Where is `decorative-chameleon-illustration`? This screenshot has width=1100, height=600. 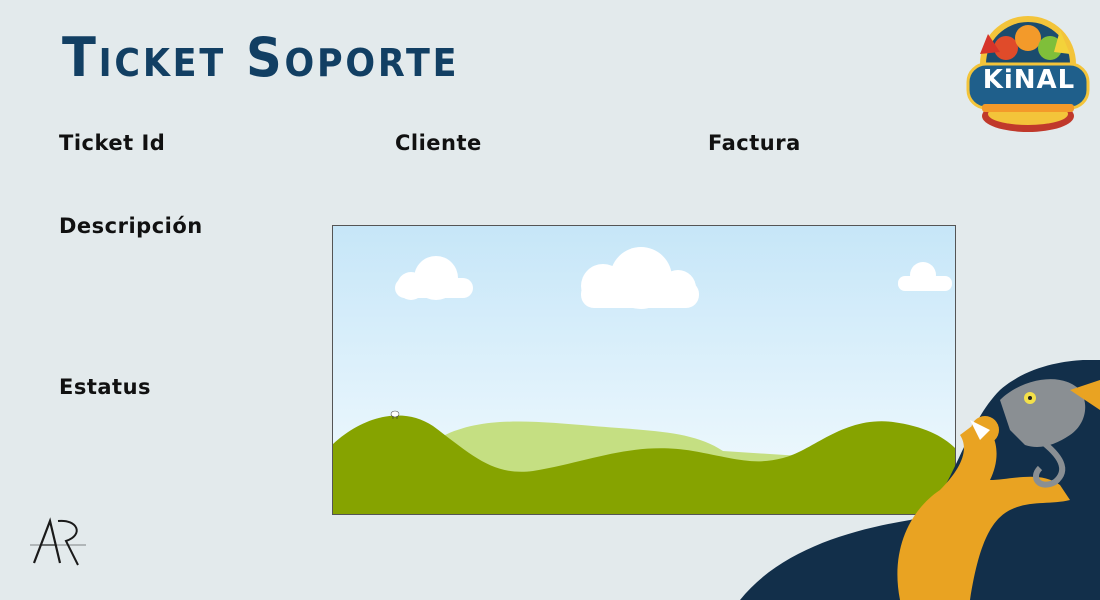
decorative-chameleon-illustration is located at coordinates (920, 480).